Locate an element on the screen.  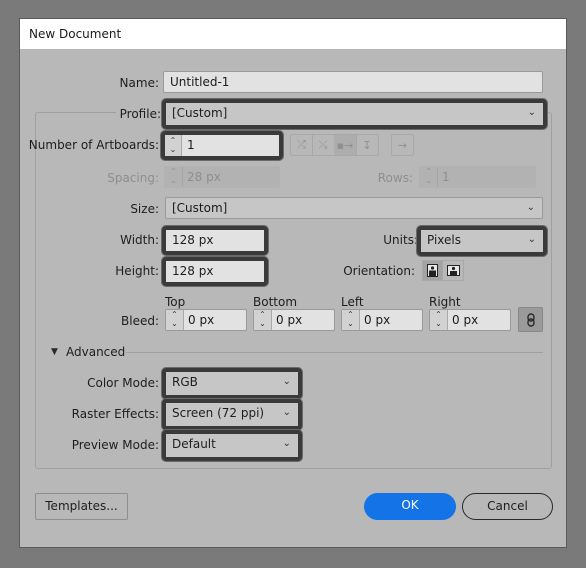
dialog-title: New Document is located at coordinates (75, 34).